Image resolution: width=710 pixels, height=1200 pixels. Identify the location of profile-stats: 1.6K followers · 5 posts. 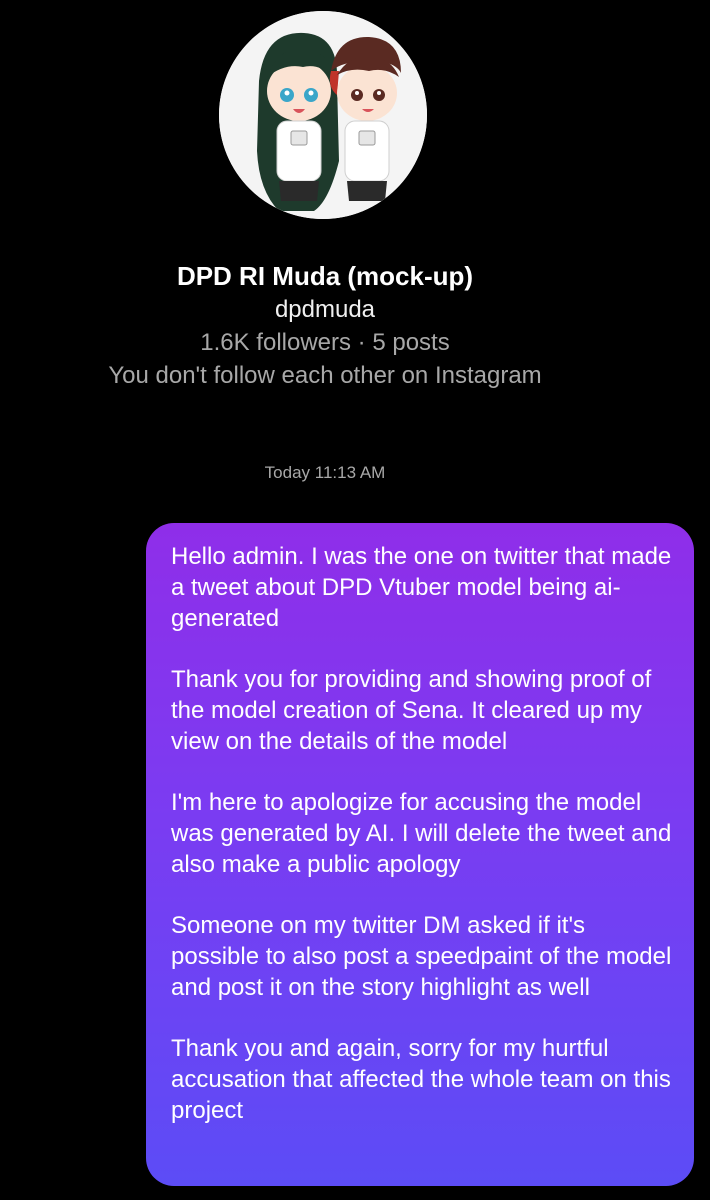
(325, 342).